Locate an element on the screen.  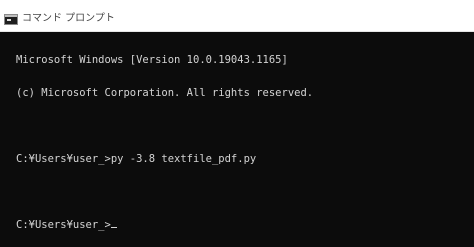
text-cursor is located at coordinates (113, 227).